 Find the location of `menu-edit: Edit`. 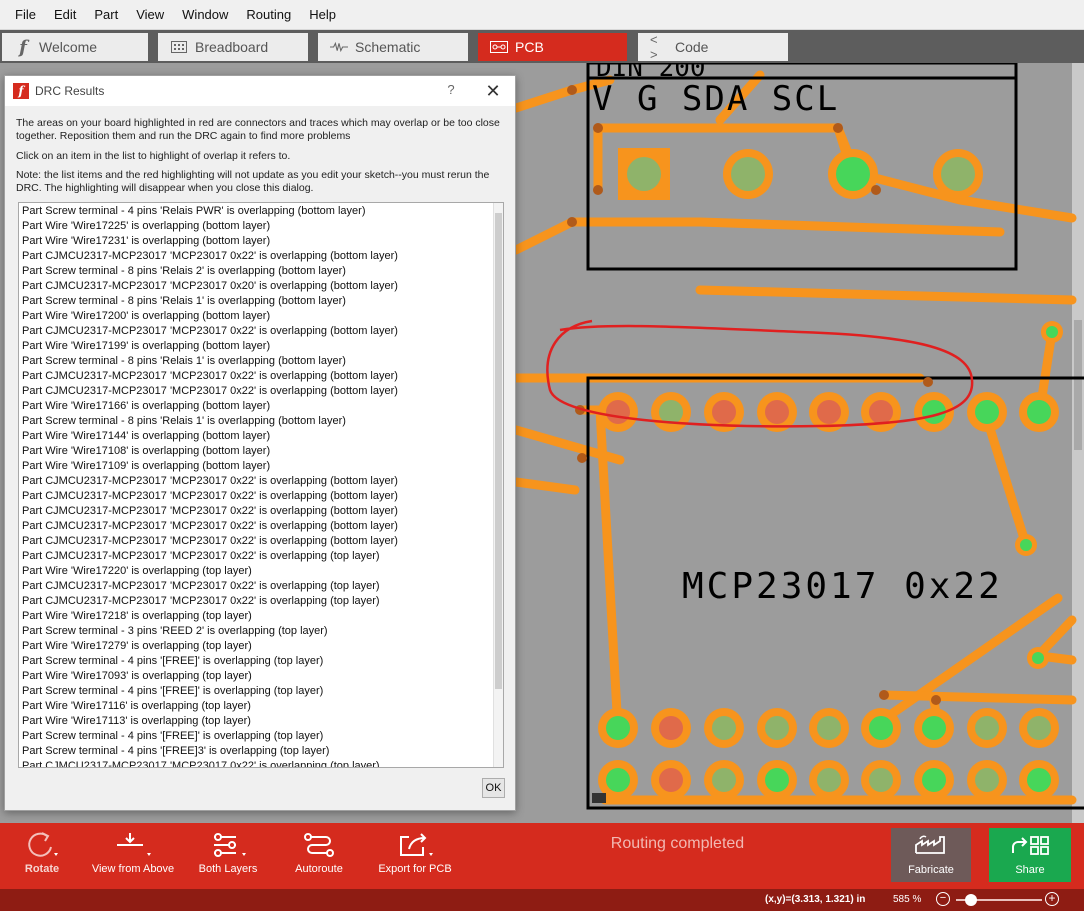

menu-edit: Edit is located at coordinates (65, 15).